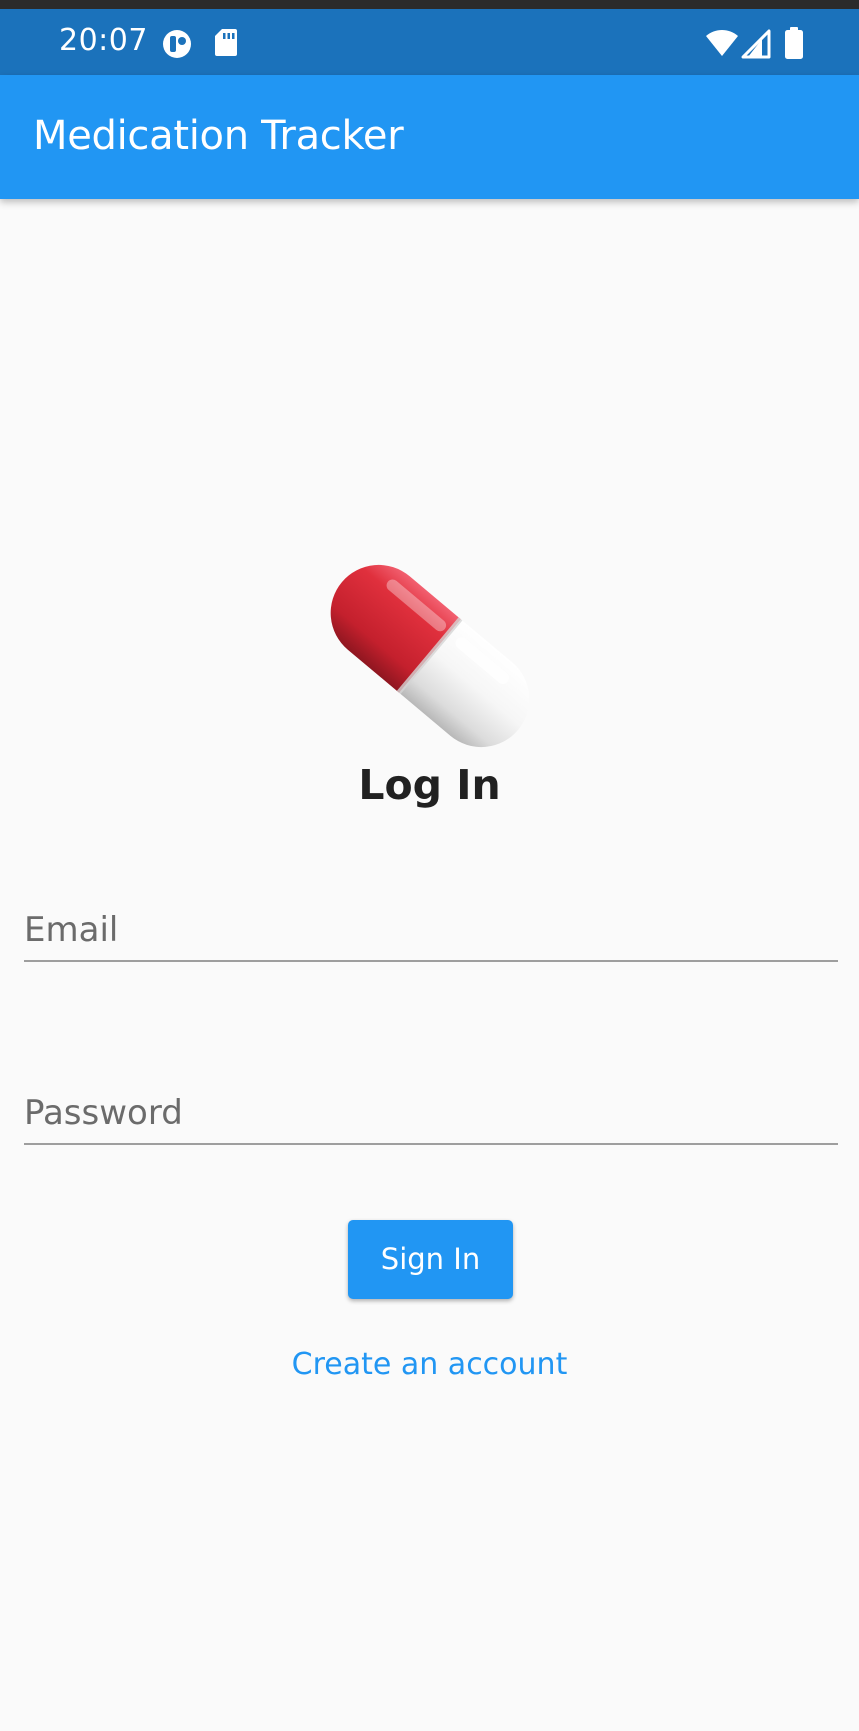 This screenshot has width=859, height=1731. Describe the element at coordinates (226, 42) in the screenshot. I see `sd-card-icon` at that location.